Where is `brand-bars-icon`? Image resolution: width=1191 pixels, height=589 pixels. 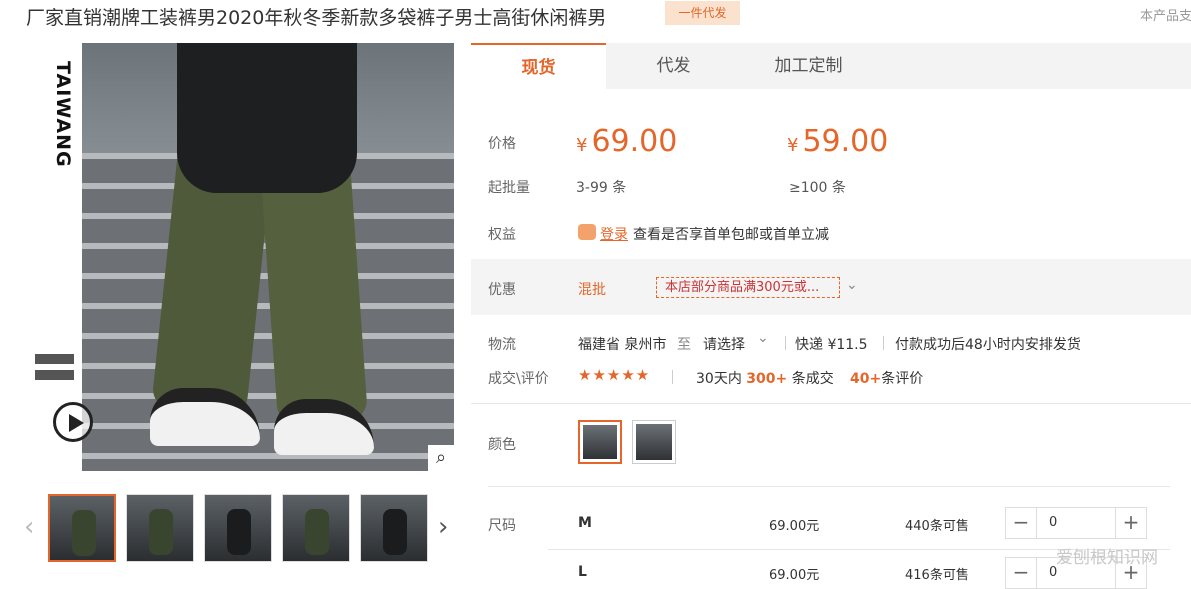 brand-bars-icon is located at coordinates (54, 370).